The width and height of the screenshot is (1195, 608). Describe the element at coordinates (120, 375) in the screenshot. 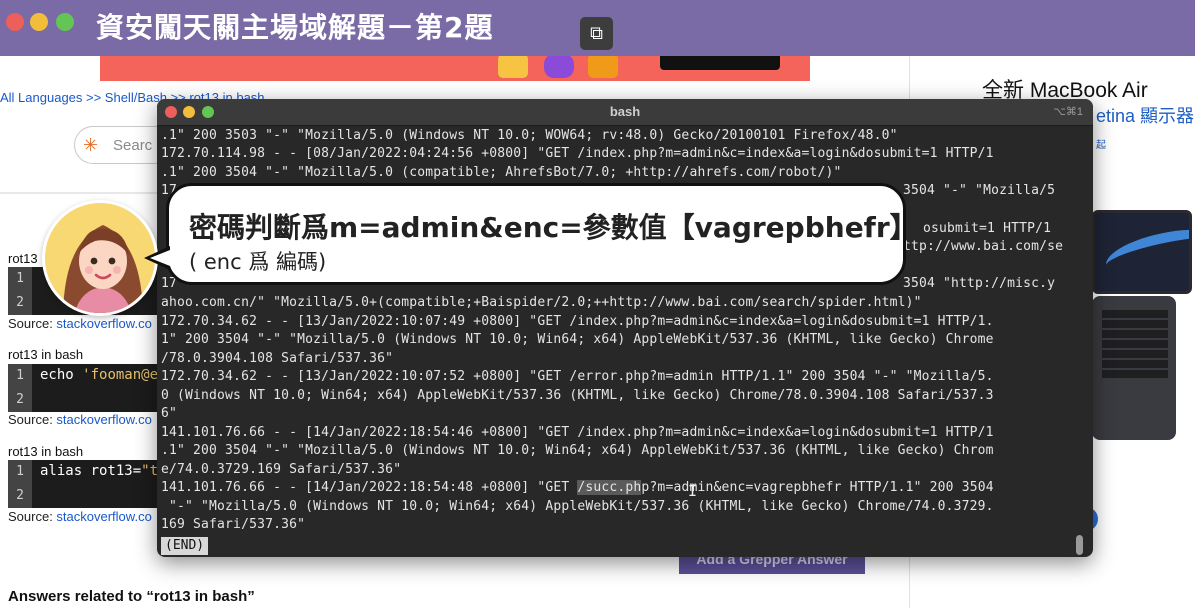

I see `code-string: 'fooman@e` at that location.